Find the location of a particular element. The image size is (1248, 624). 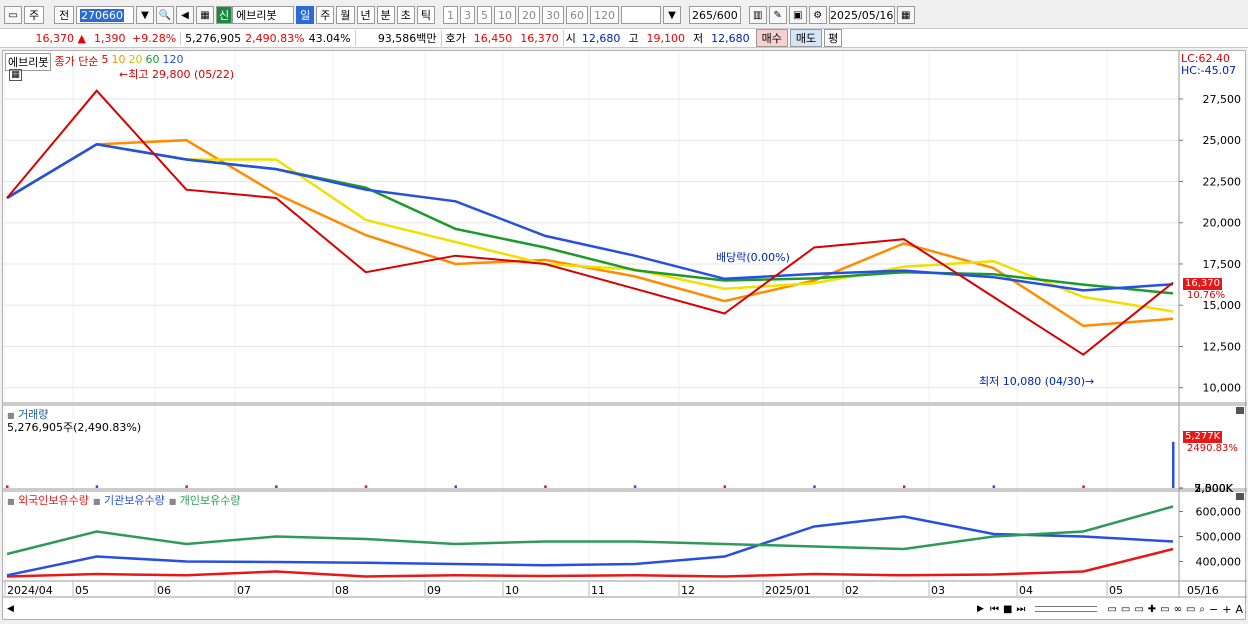

bid-value: 16,370 is located at coordinates (539, 38).